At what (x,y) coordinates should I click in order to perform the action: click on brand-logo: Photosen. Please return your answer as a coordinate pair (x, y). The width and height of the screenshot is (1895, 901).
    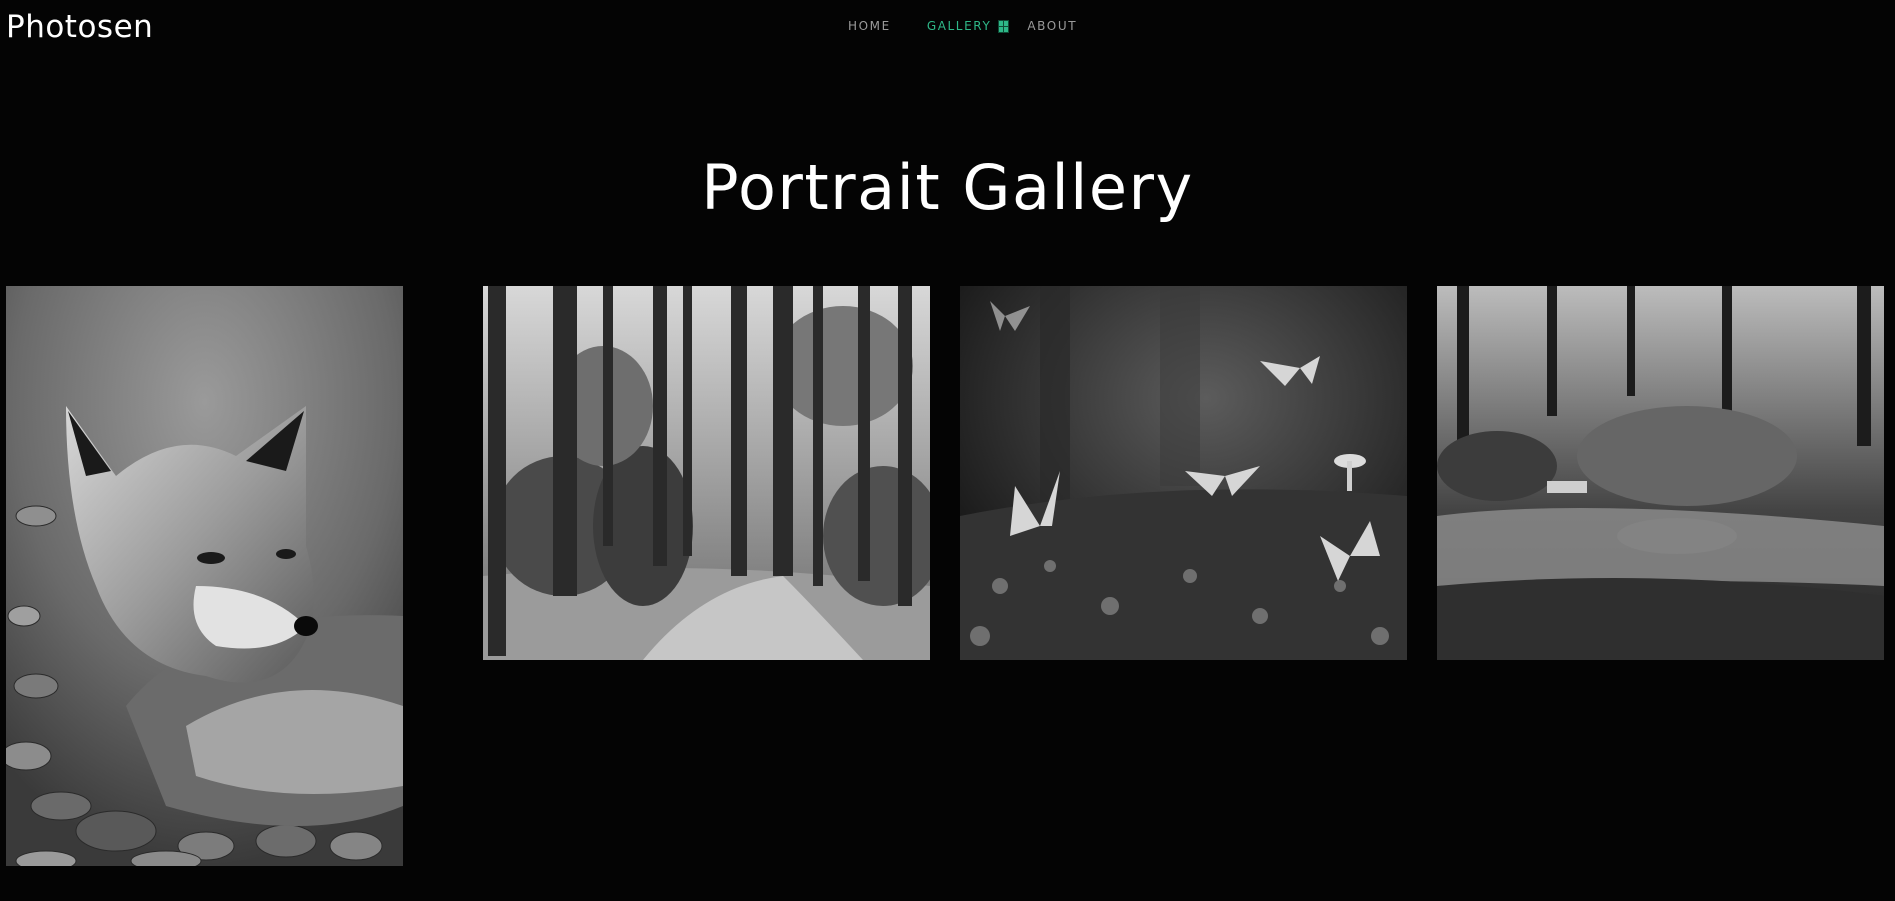
    Looking at the image, I should click on (79, 27).